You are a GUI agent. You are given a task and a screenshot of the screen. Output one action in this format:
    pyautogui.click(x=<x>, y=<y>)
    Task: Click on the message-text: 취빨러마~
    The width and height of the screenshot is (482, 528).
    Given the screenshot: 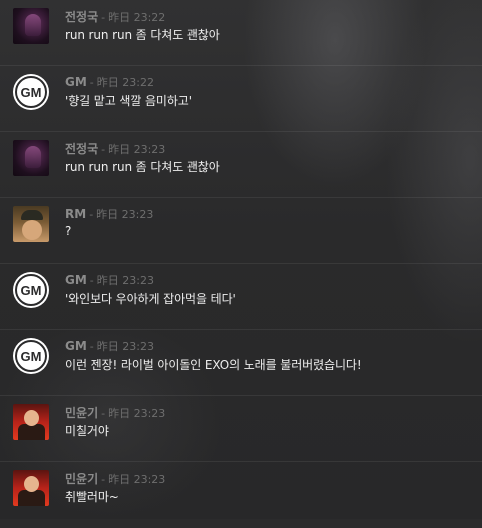 What is the action you would take?
    pyautogui.click(x=92, y=497)
    